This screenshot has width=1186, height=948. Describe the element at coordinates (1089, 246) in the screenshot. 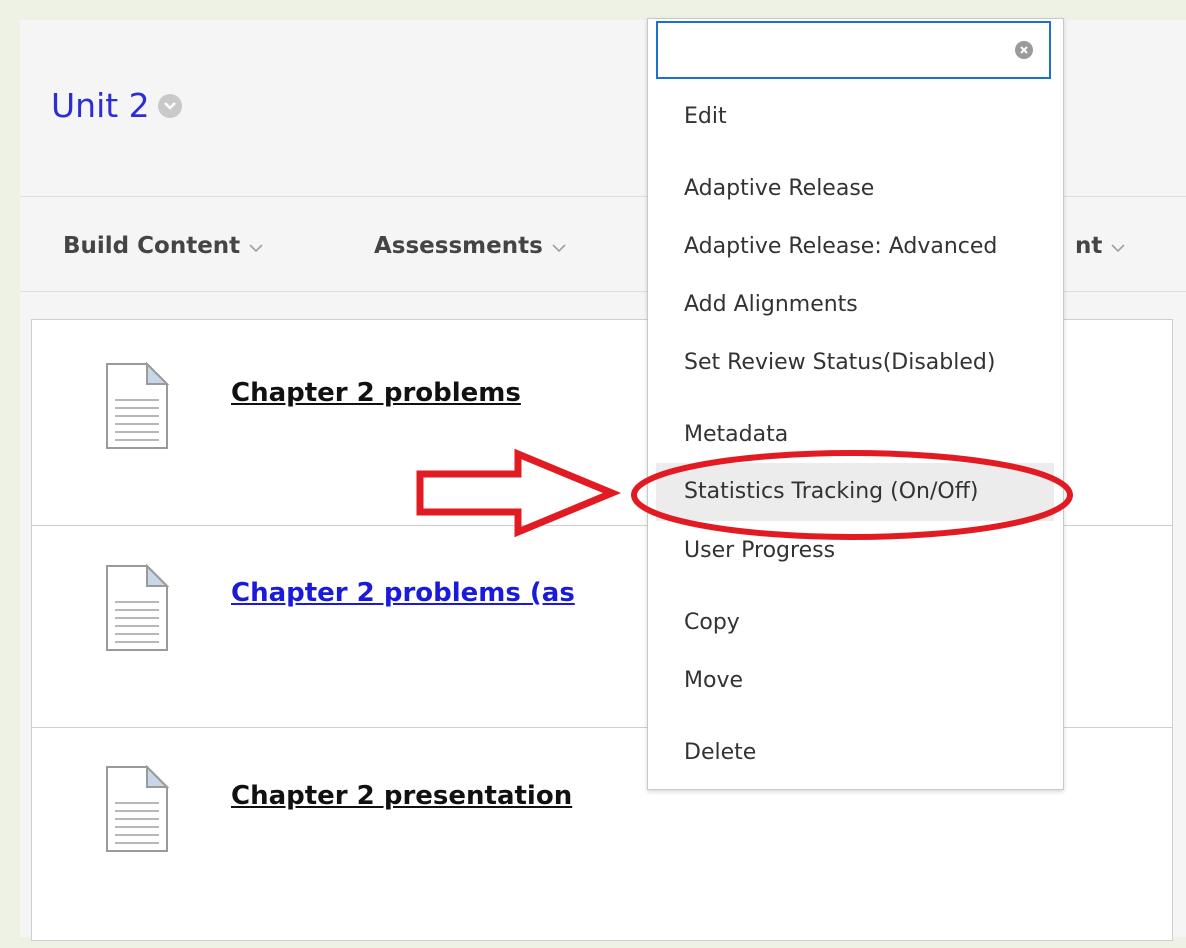

I see `partial-toolbar-label: nt` at that location.